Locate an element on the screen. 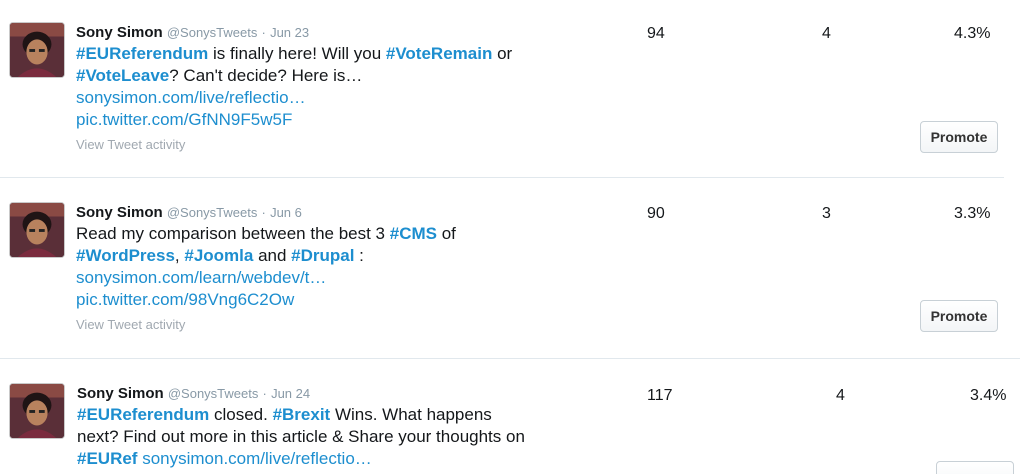  engagement-rate: 4.3% is located at coordinates (972, 33).